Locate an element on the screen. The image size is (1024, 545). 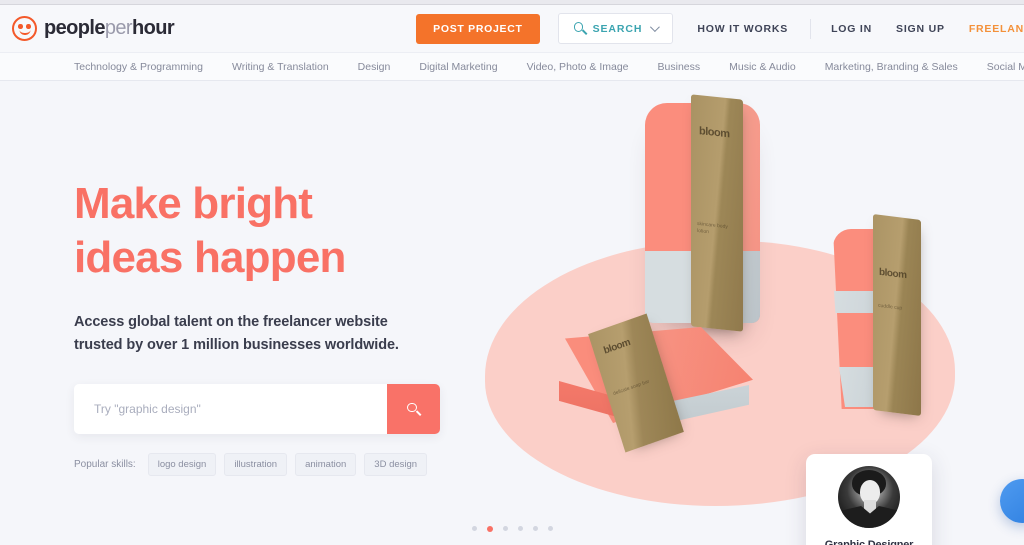
headline-line-1: Make bright is located at coordinates (193, 203).